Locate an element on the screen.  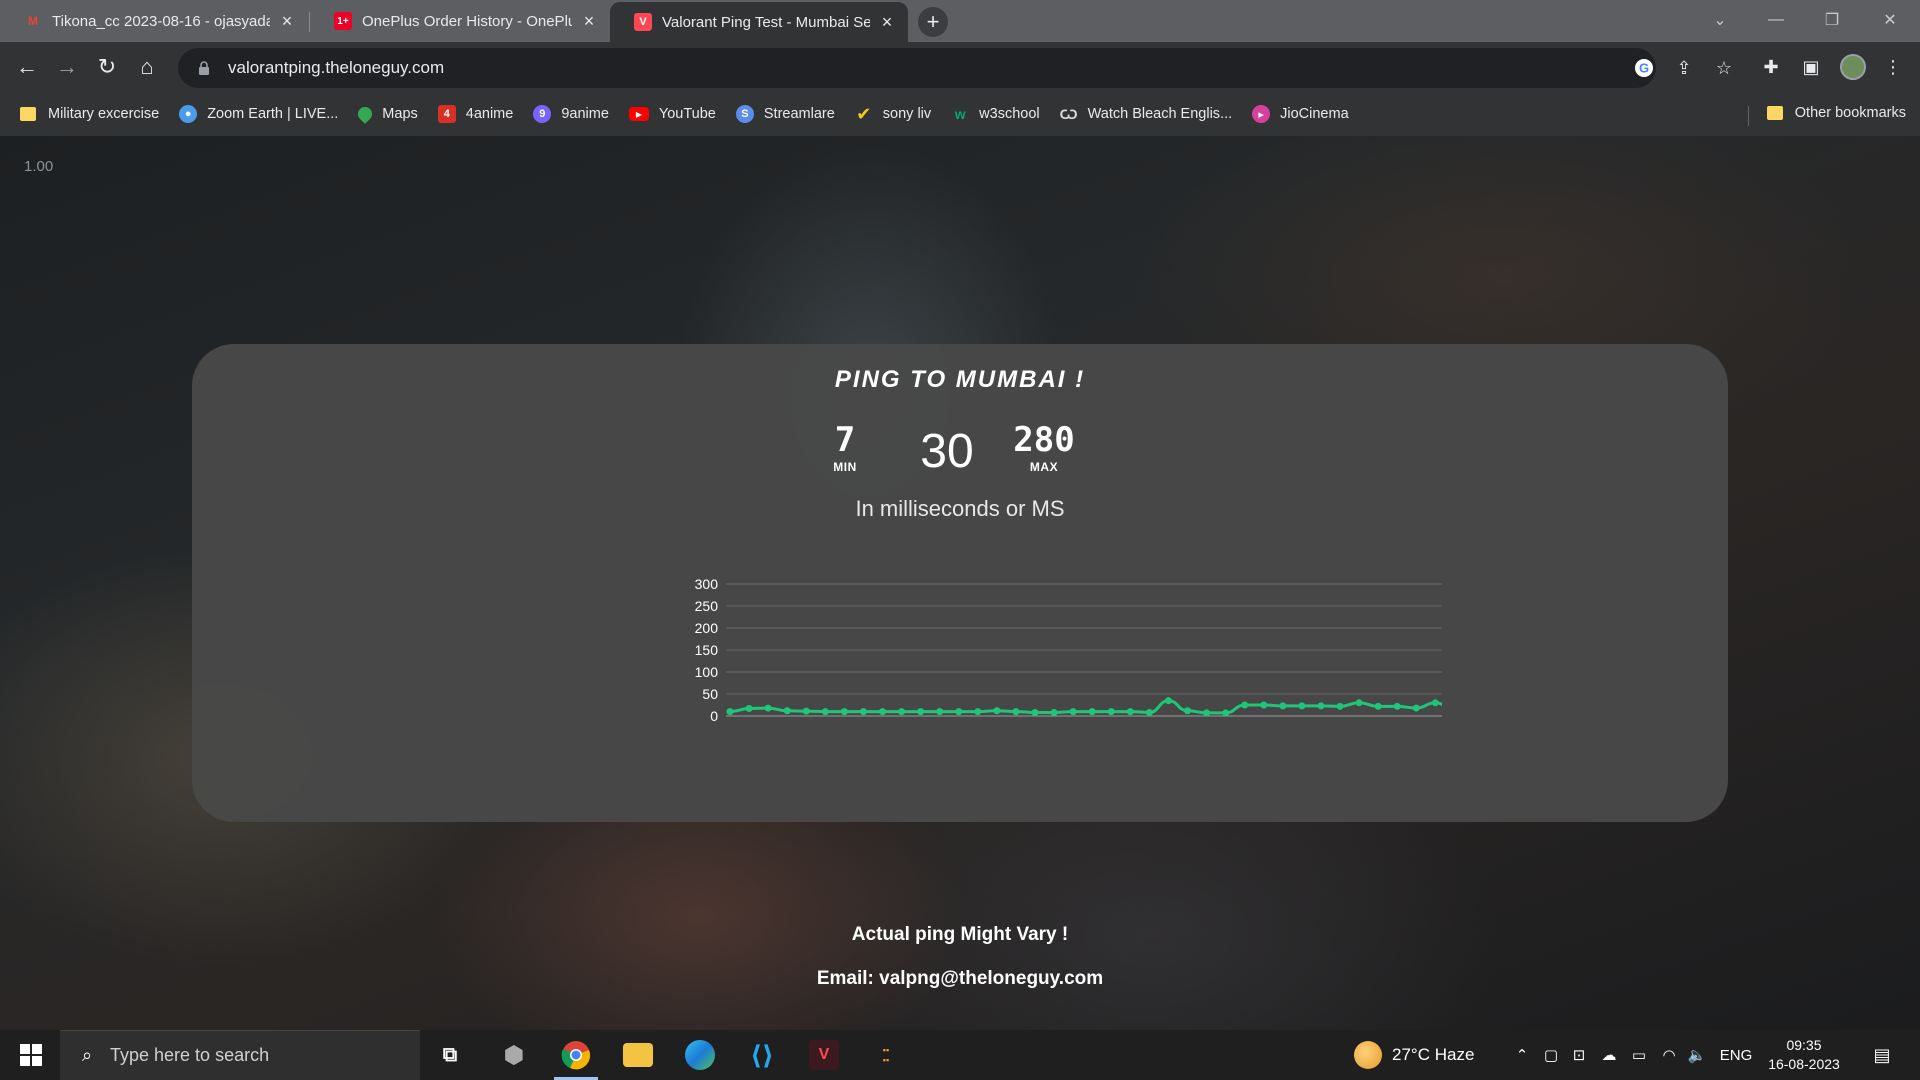
google-lens-icon: G is located at coordinates (1644, 68).